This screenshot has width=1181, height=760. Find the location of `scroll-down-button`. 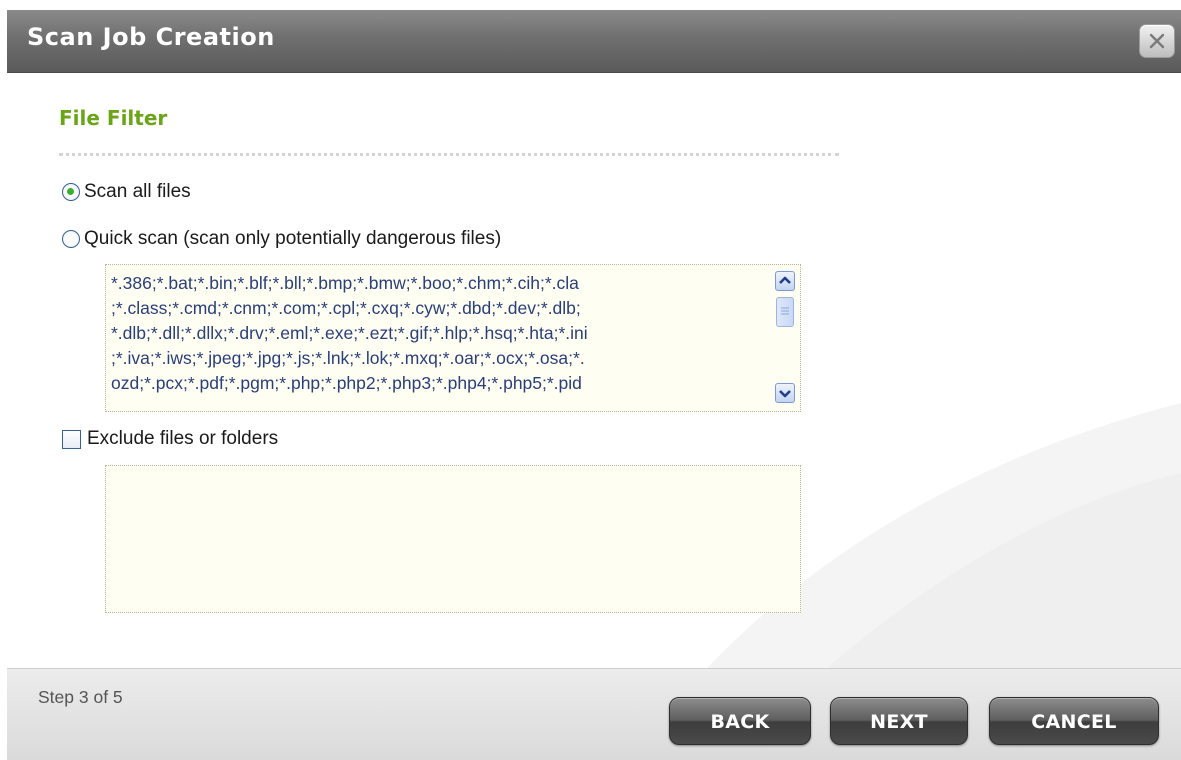

scroll-down-button is located at coordinates (785, 393).